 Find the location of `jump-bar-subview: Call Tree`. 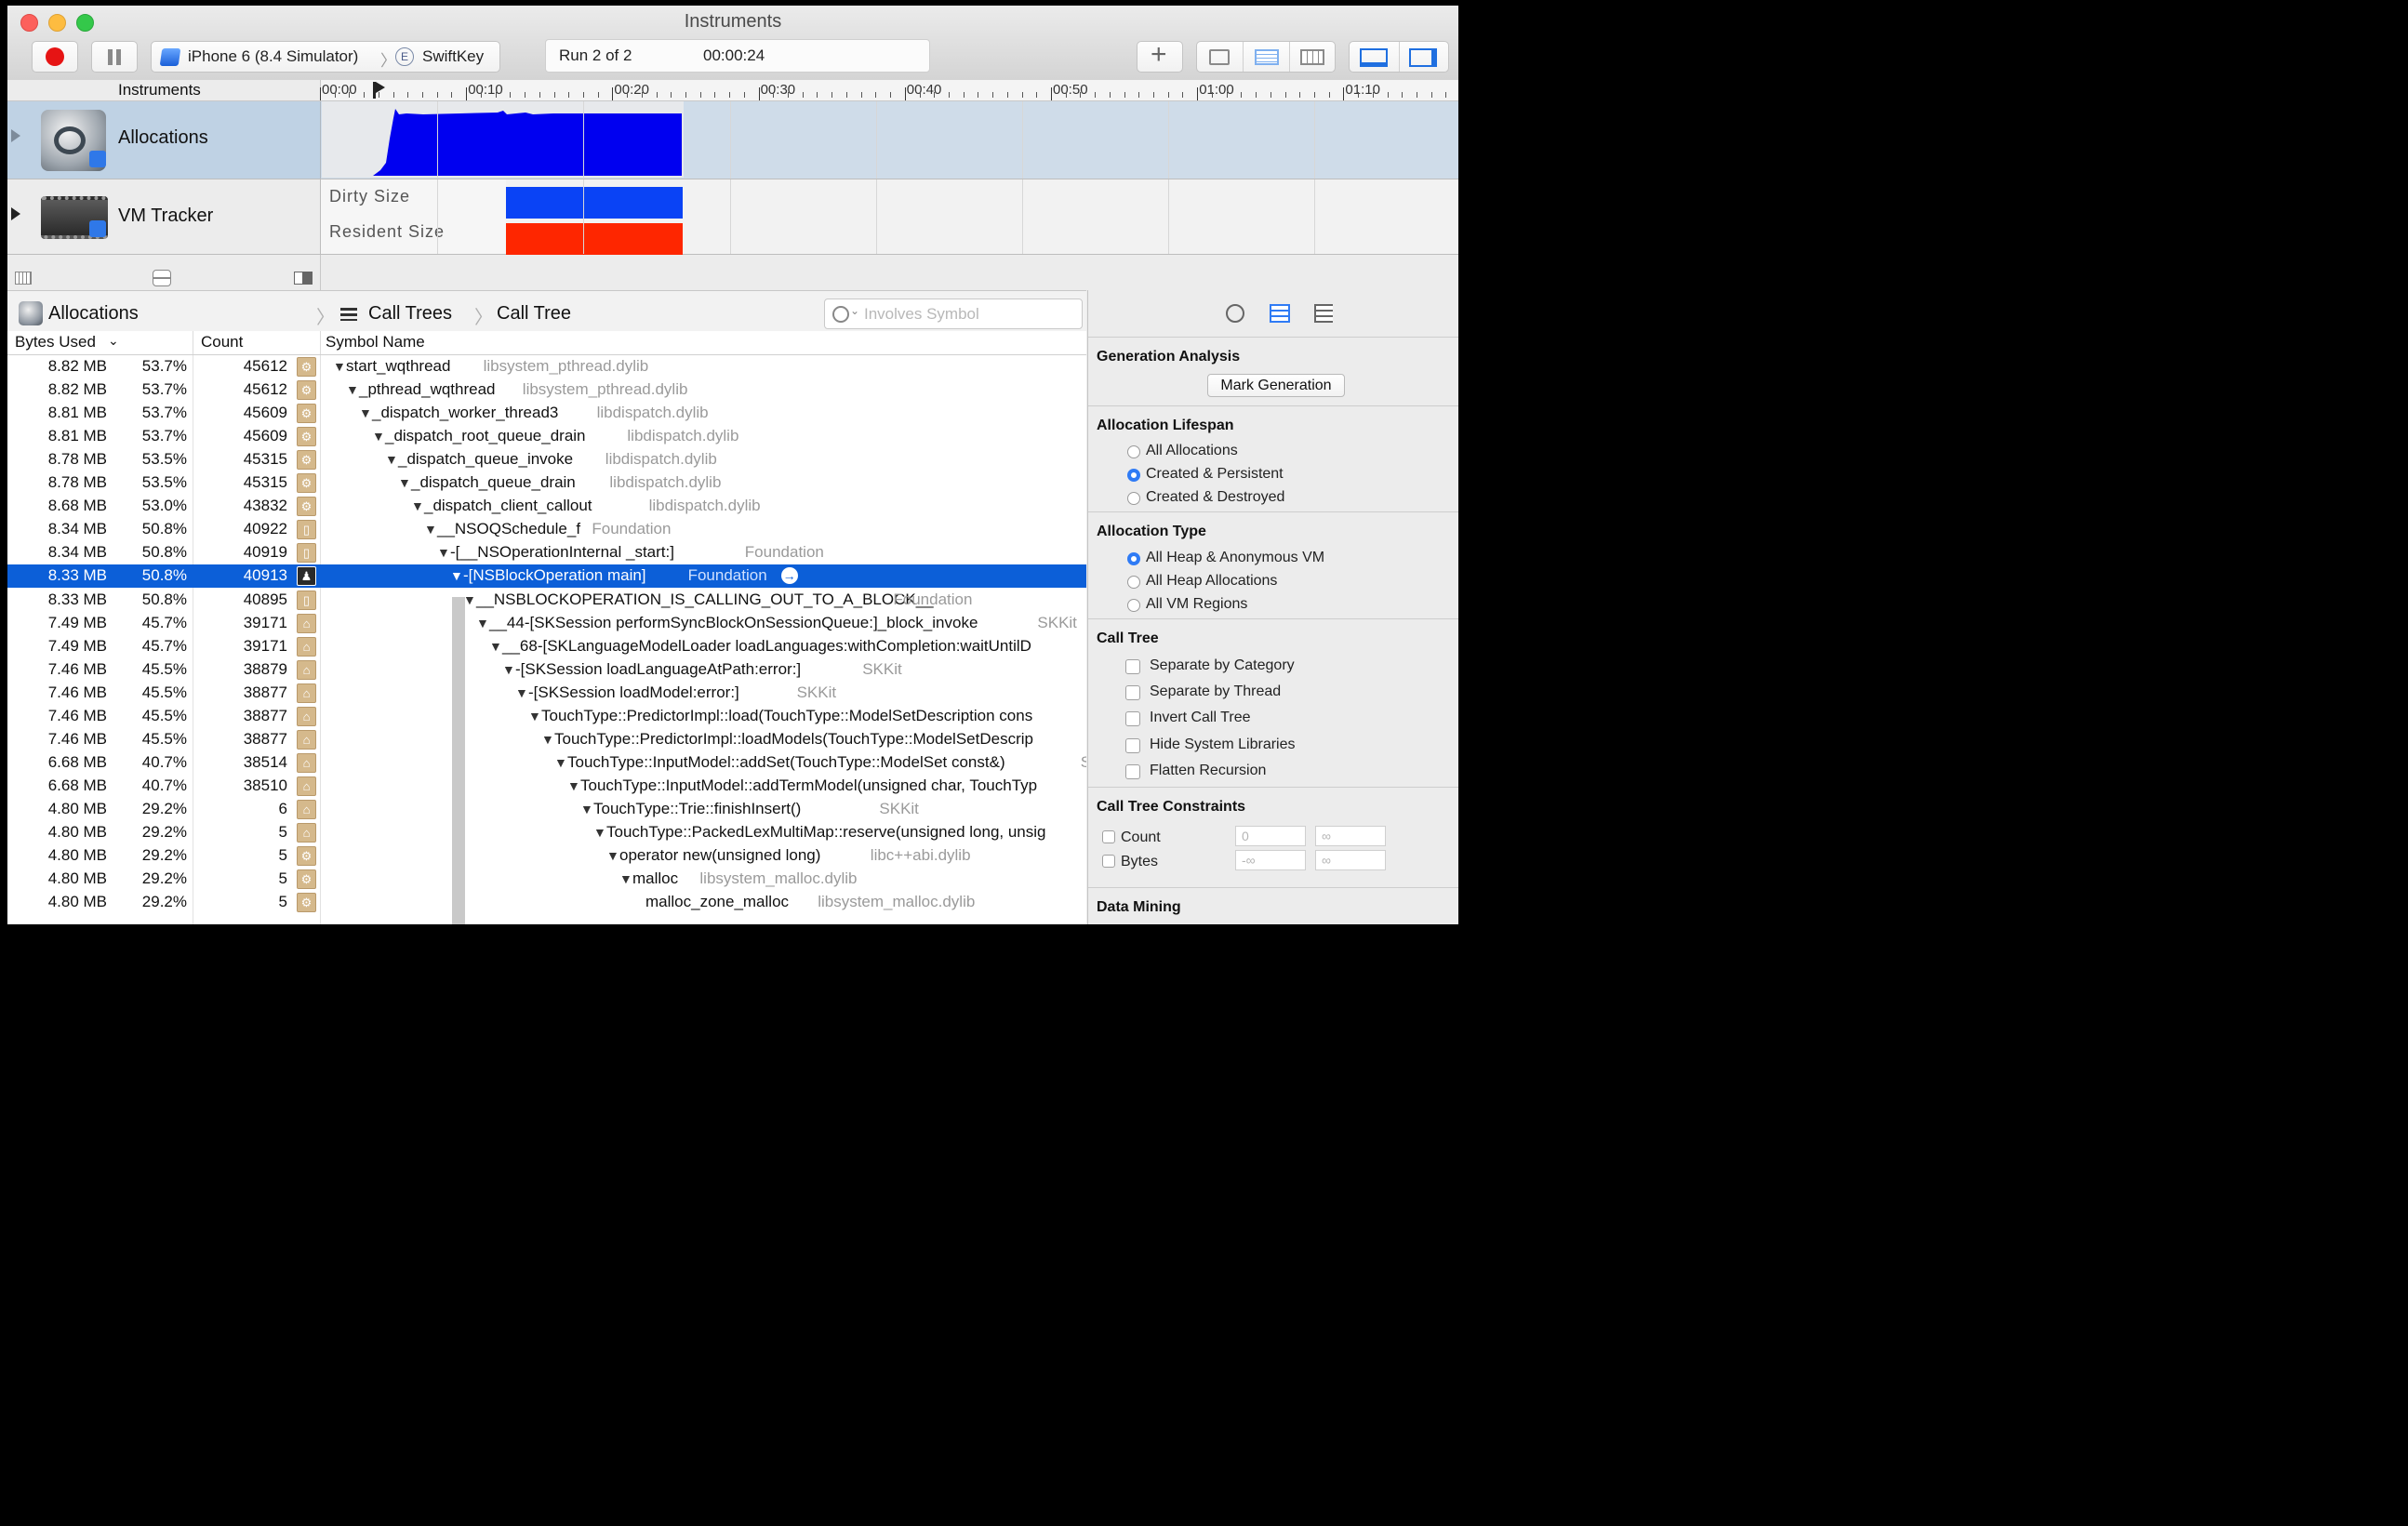

jump-bar-subview: Call Tree is located at coordinates (534, 314).